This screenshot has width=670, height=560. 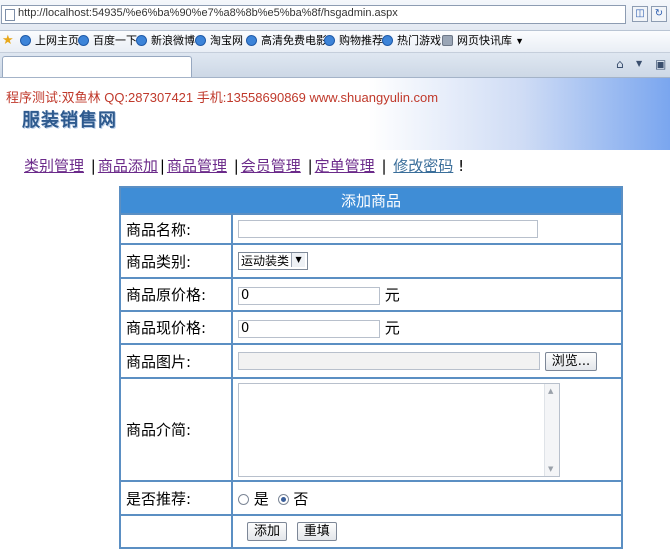 What do you see at coordinates (399, 429) in the screenshot?
I see `intro-textarea: ▲ ▼` at bounding box center [399, 429].